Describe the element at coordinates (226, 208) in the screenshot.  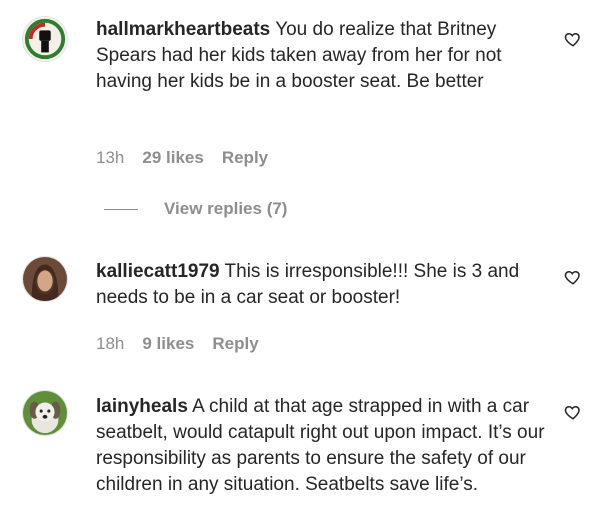
I see `view-replies-label: View replies (7)` at that location.